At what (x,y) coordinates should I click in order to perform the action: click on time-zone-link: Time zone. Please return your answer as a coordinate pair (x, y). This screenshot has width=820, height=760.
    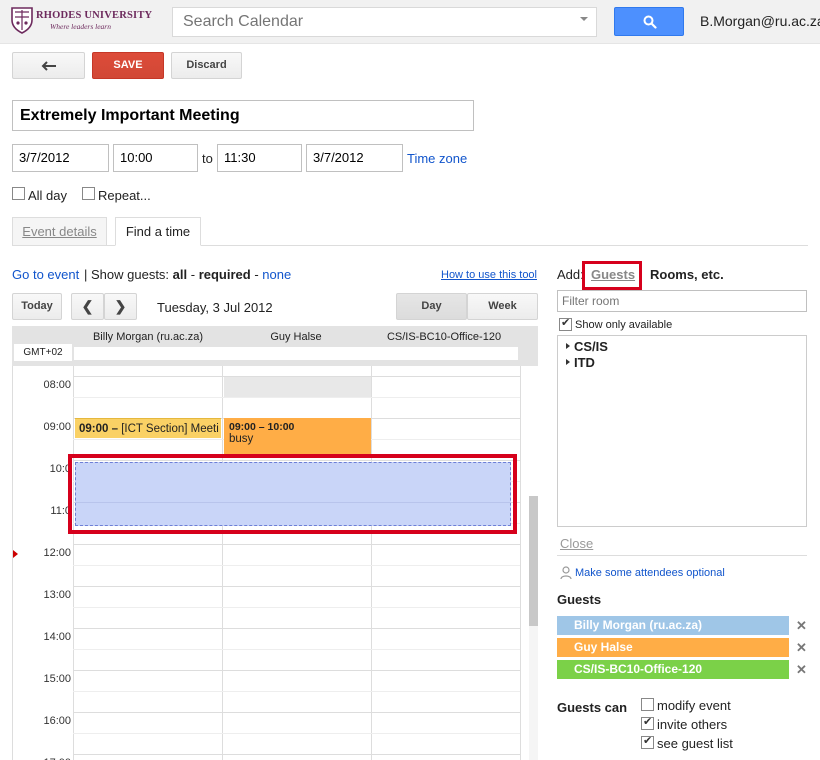
    Looking at the image, I should click on (437, 158).